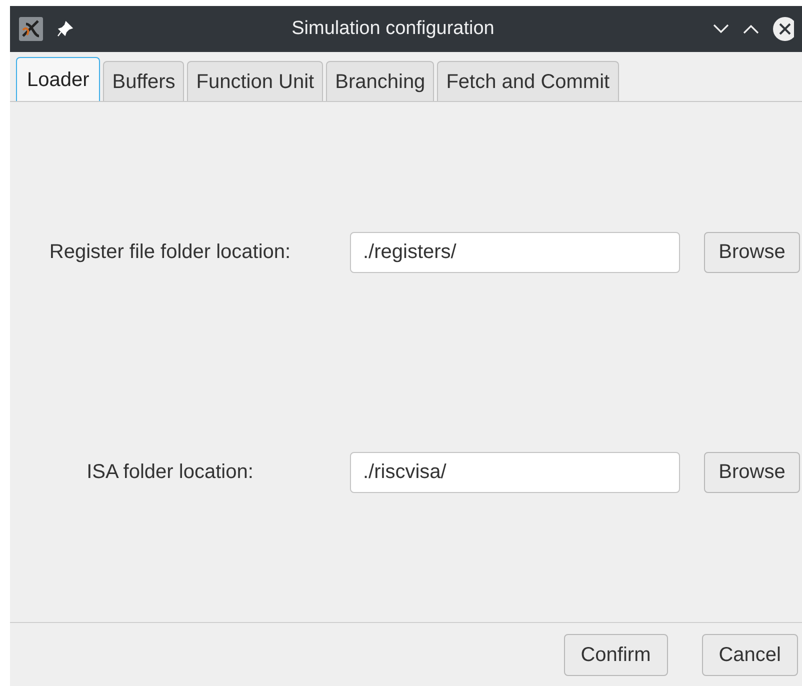 The image size is (802, 686). What do you see at coordinates (380, 81) in the screenshot?
I see `tab: Branching` at bounding box center [380, 81].